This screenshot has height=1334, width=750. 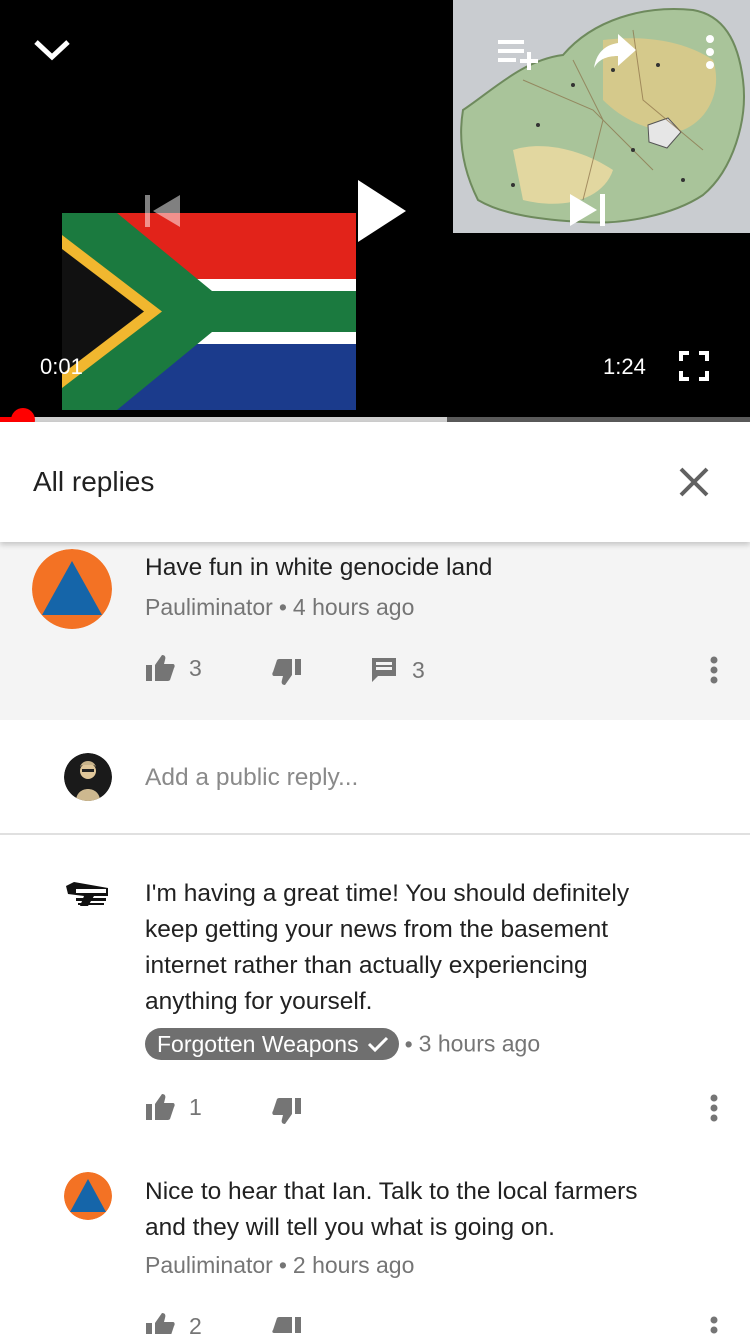 What do you see at coordinates (384, 670) in the screenshot?
I see `comment-icon` at bounding box center [384, 670].